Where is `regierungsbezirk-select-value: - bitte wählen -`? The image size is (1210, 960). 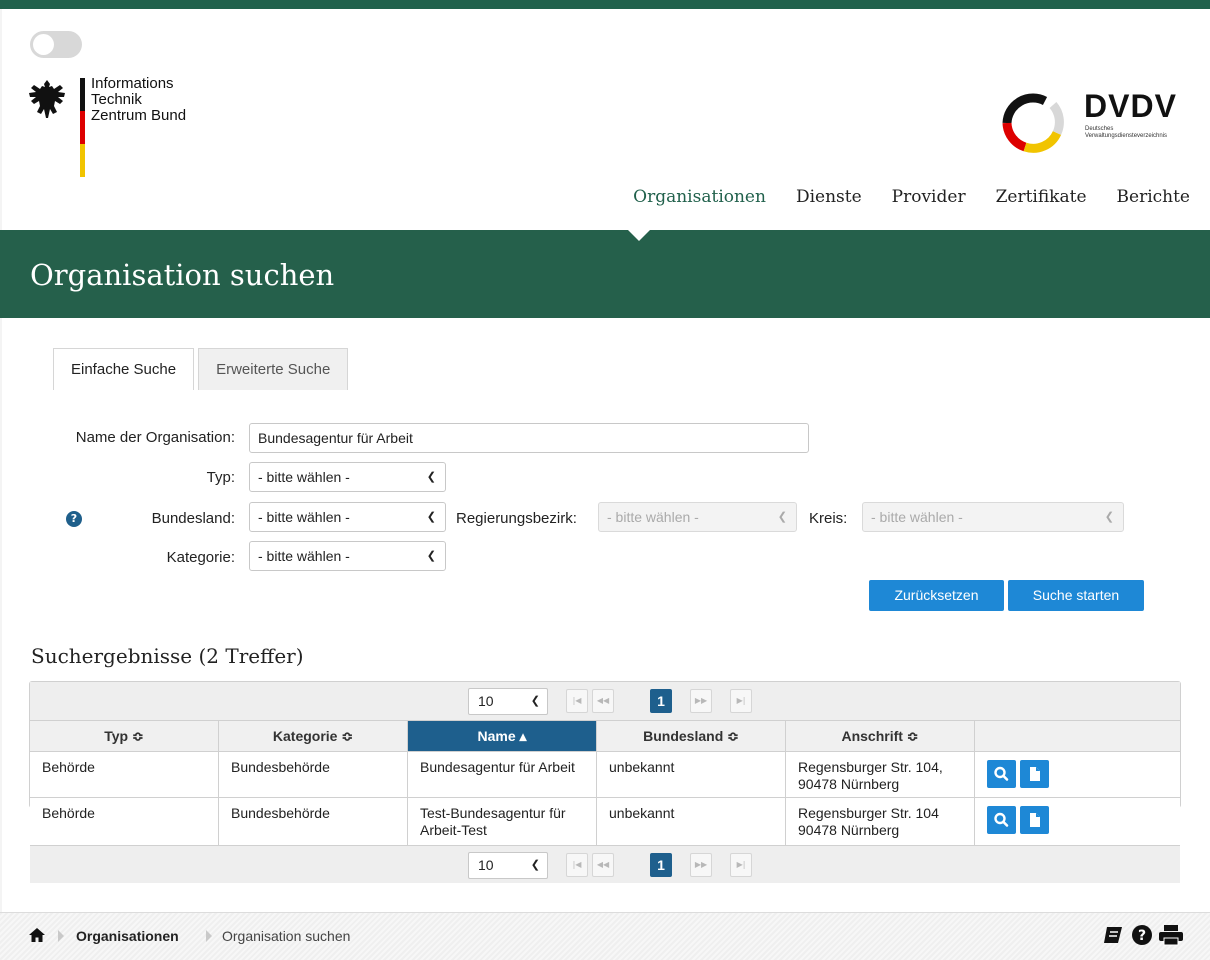
regierungsbezirk-select-value: - bitte wählen - is located at coordinates (653, 517).